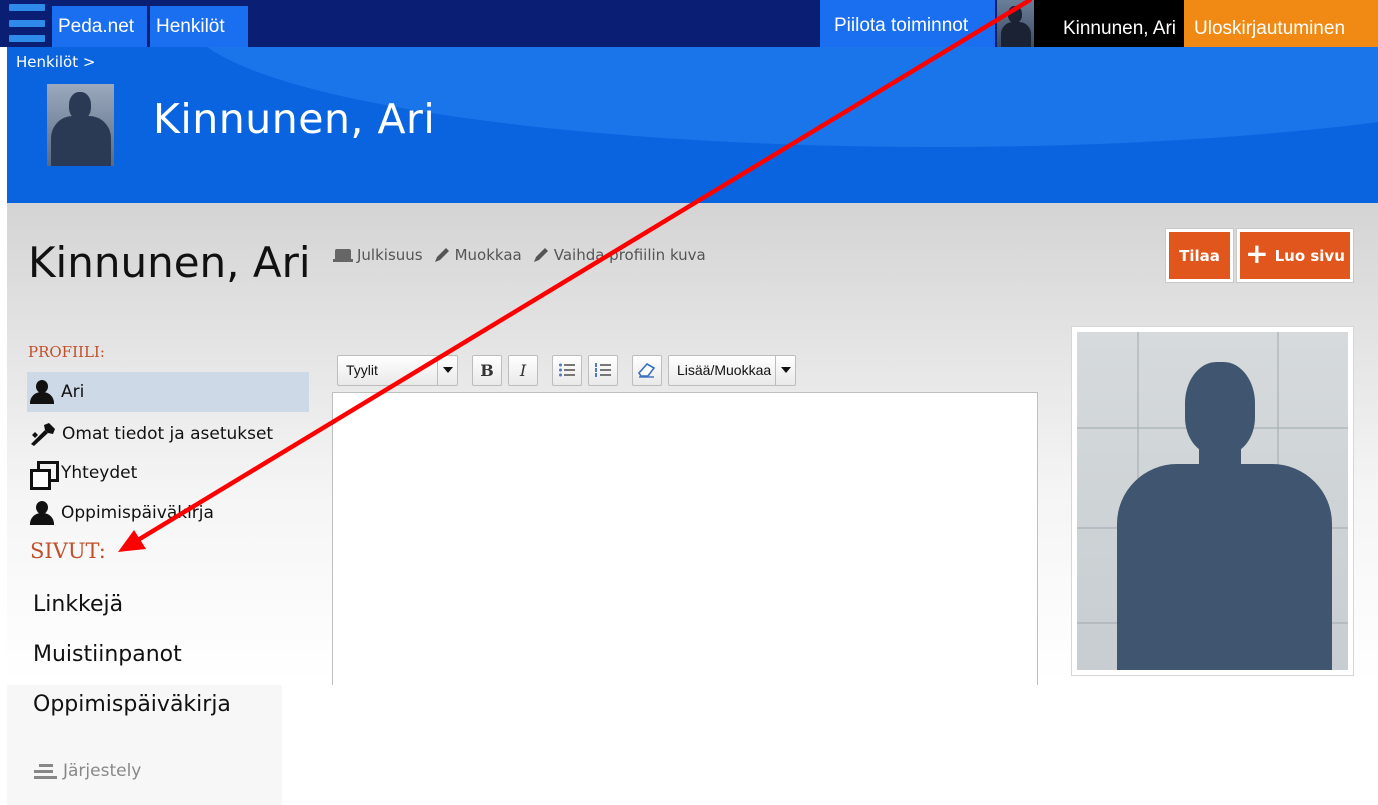  I want to click on sidebar-item-settings: Omat tiedot ja asetukset, so click(168, 434).